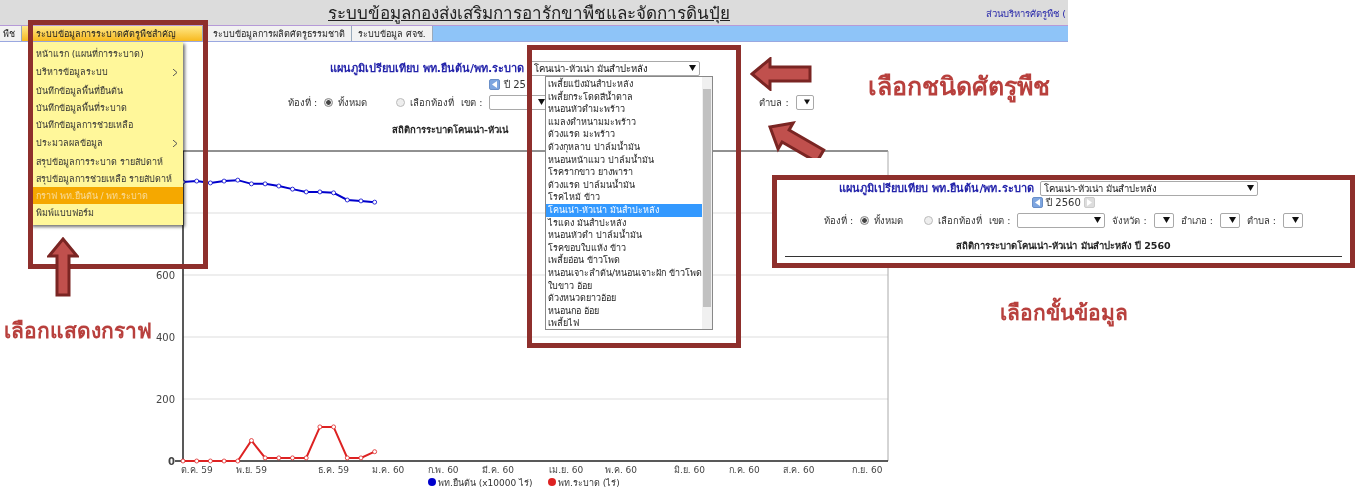 The height and width of the screenshot is (487, 1356). Describe the element at coordinates (566, 470) in the screenshot. I see `x-tick-label: เม.ย. 60` at that location.